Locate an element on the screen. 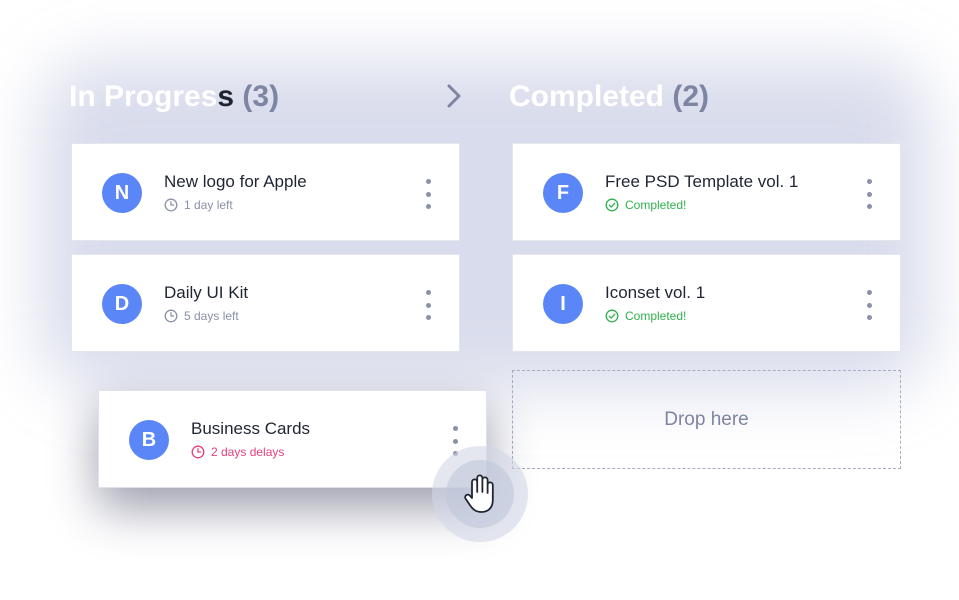 The height and width of the screenshot is (600, 959). completed-count: (2) is located at coordinates (691, 96).